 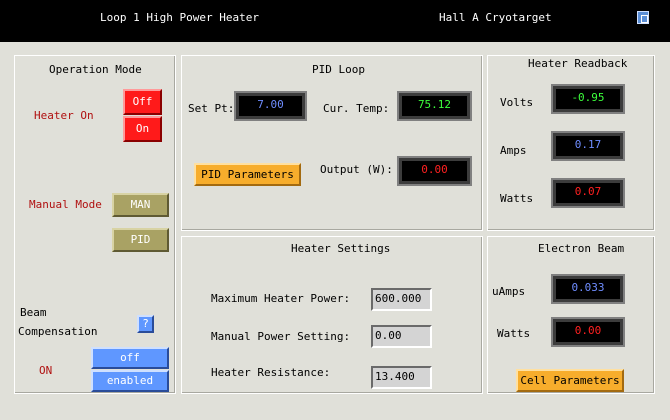 What do you see at coordinates (58, 331) in the screenshot?
I see `beam-compensation-label-line2: Compensation` at bounding box center [58, 331].